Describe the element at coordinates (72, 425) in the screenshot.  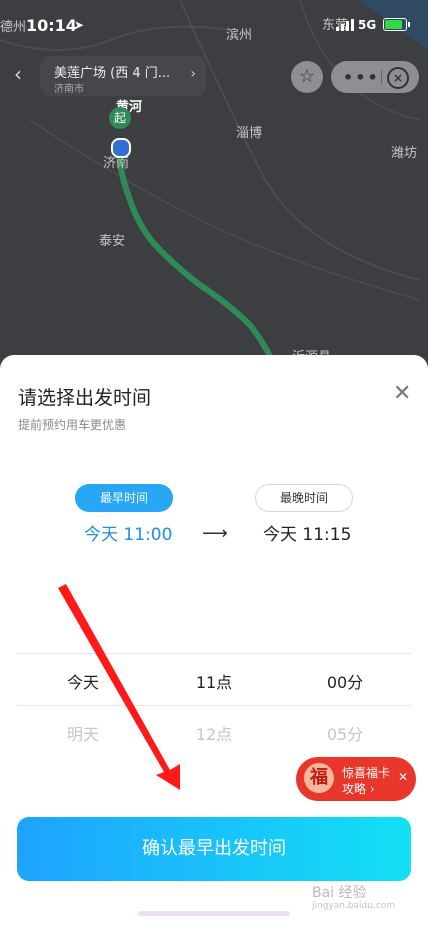
I see `sheet-subtitle: 提前预约用车更优惠` at that location.